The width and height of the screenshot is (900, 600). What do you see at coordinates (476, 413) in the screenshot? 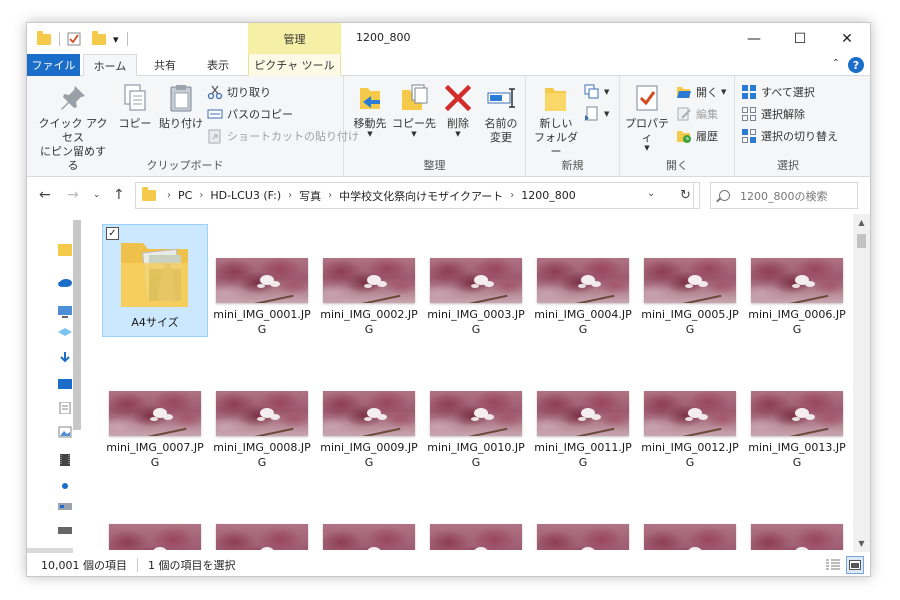
I see `image-item: mini_IMG_0010.JPG` at bounding box center [476, 413].